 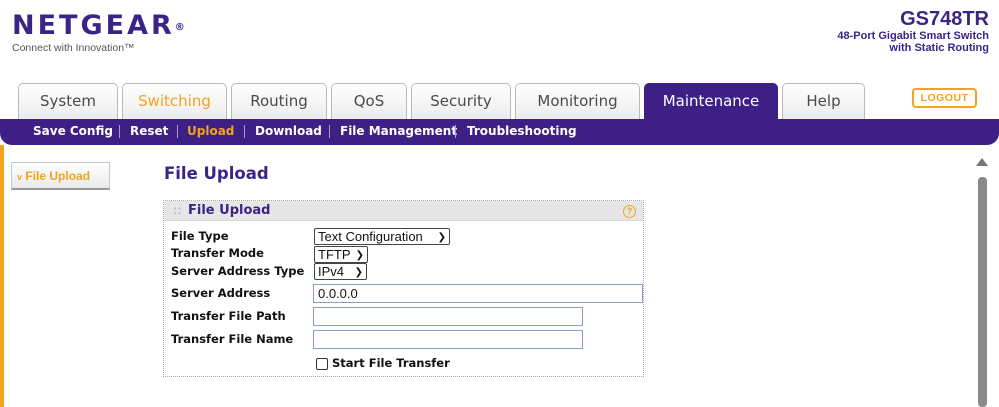 What do you see at coordinates (2, 276) in the screenshot?
I see `left-accent-bar` at bounding box center [2, 276].